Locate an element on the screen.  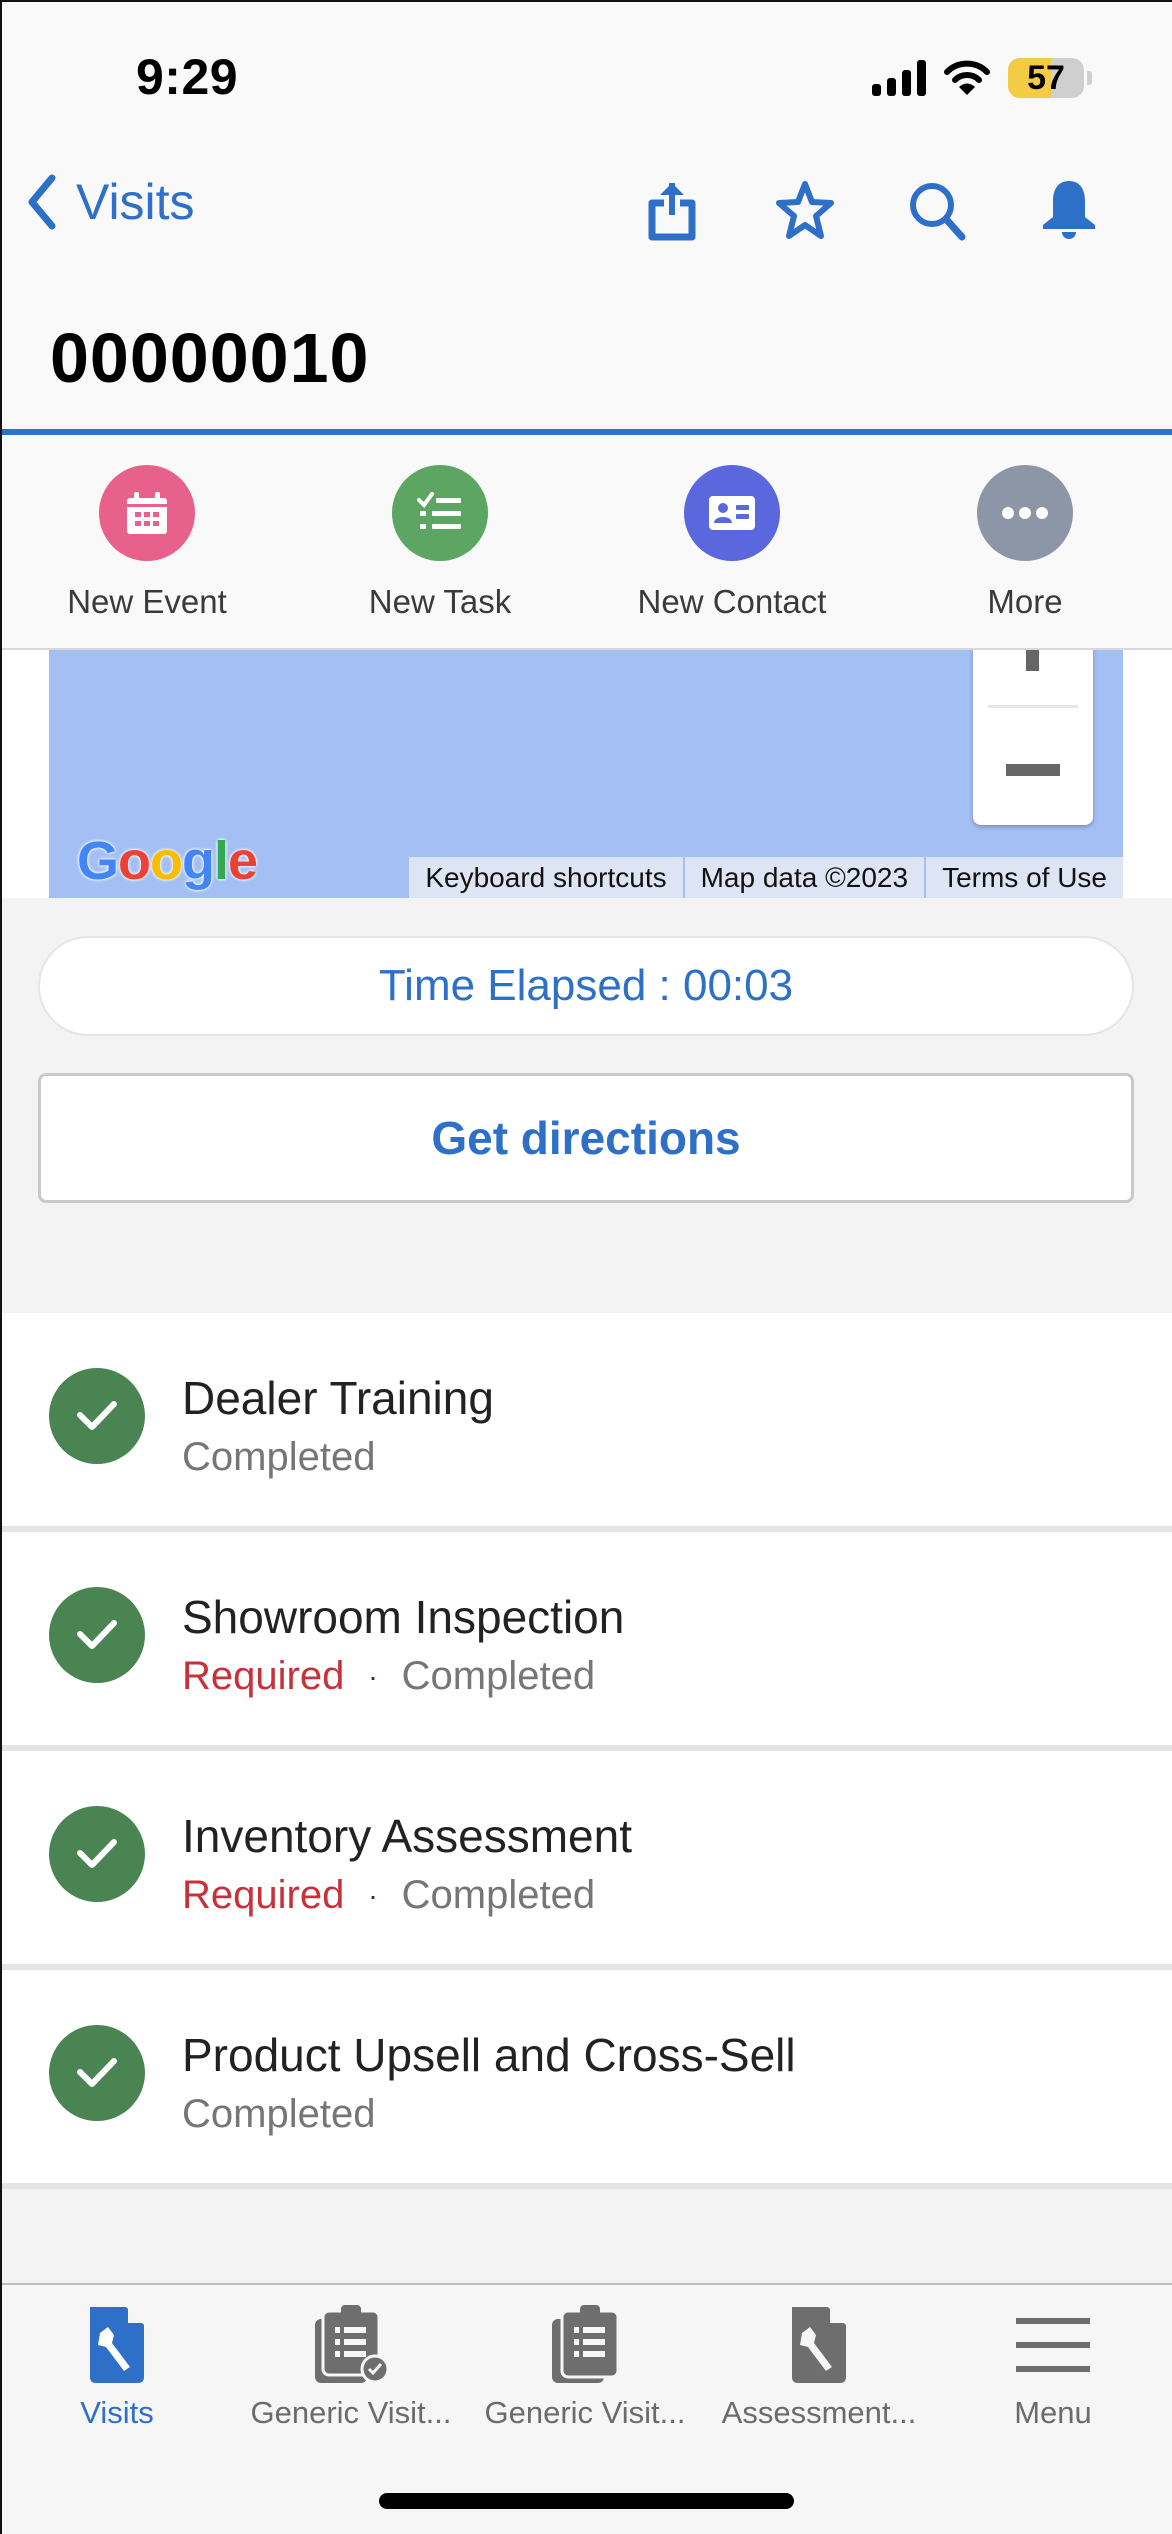
screen-frame-edge is located at coordinates (1, 1267).